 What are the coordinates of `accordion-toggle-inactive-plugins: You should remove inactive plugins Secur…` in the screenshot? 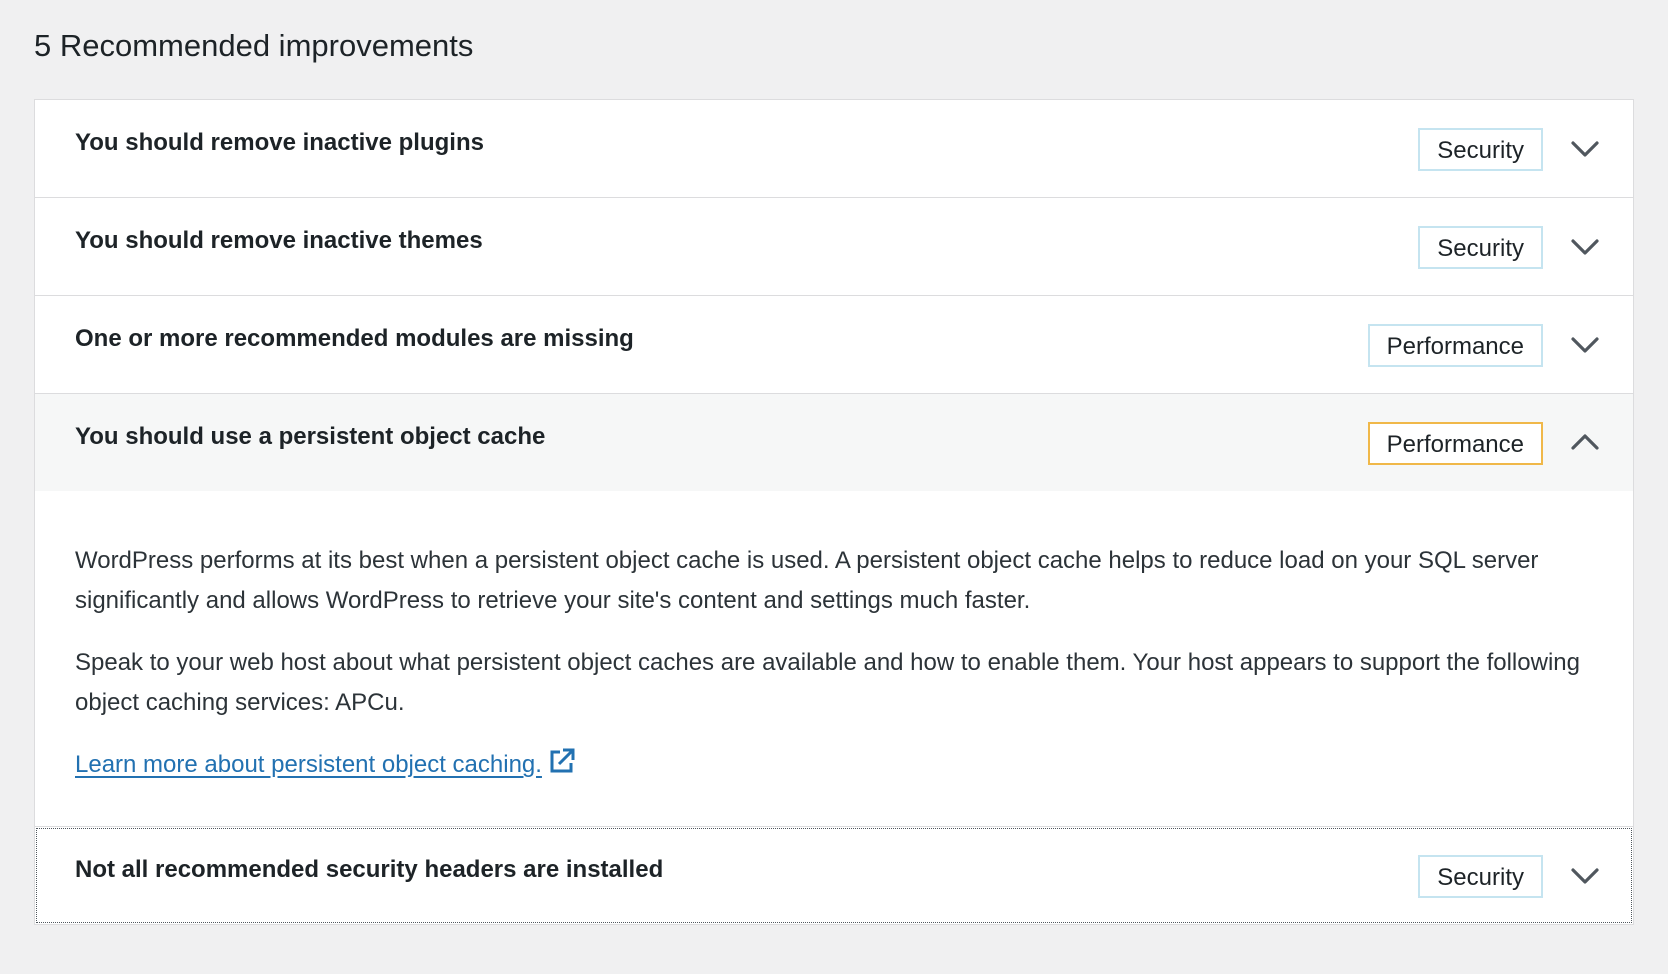 It's located at (834, 148).